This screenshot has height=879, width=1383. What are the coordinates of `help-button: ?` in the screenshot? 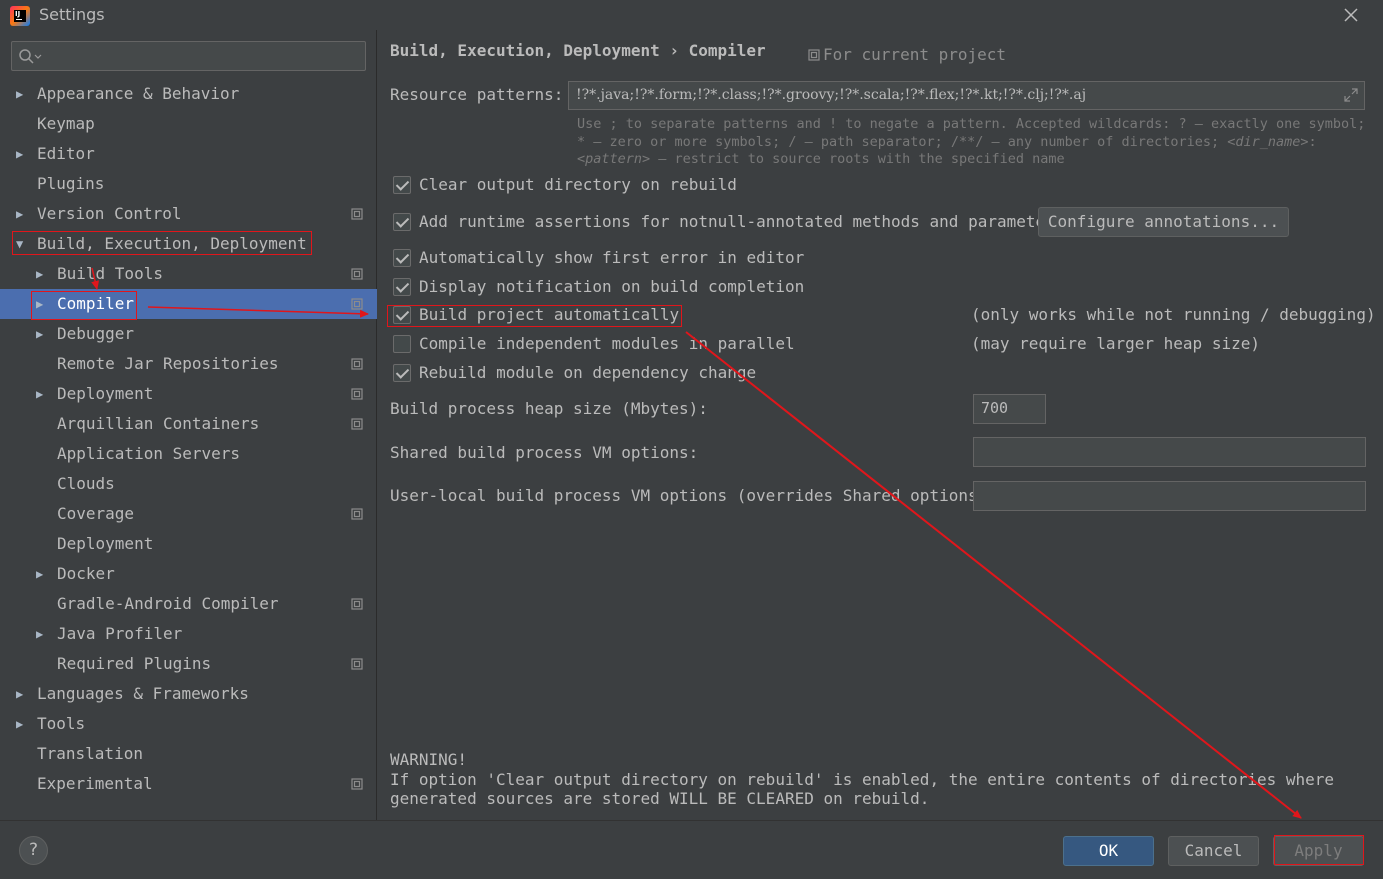 It's located at (33, 850).